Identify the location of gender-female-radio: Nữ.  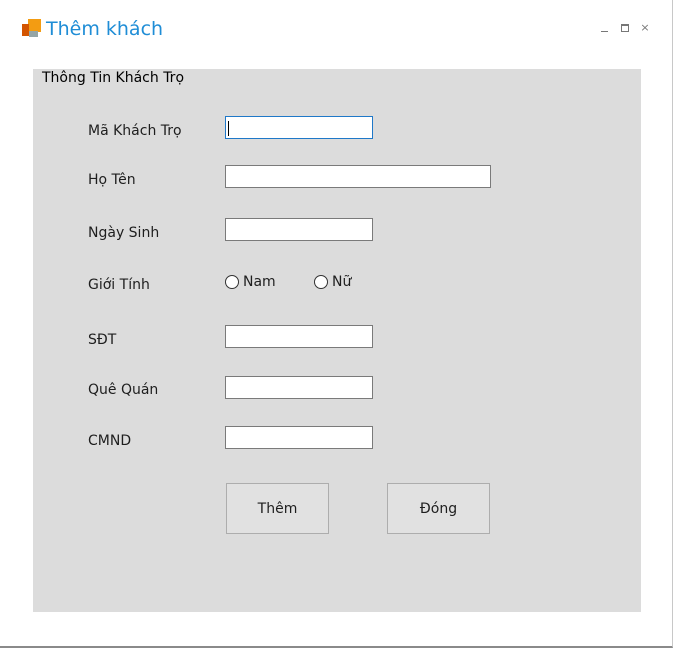
(332, 282).